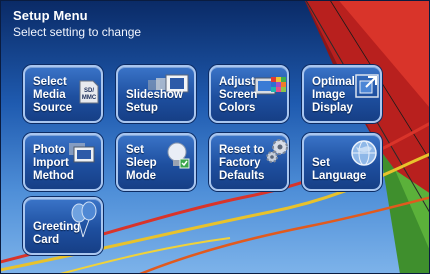  I want to click on adjust-screen-colors-button: Adjust Screen Colors, so click(249, 94).